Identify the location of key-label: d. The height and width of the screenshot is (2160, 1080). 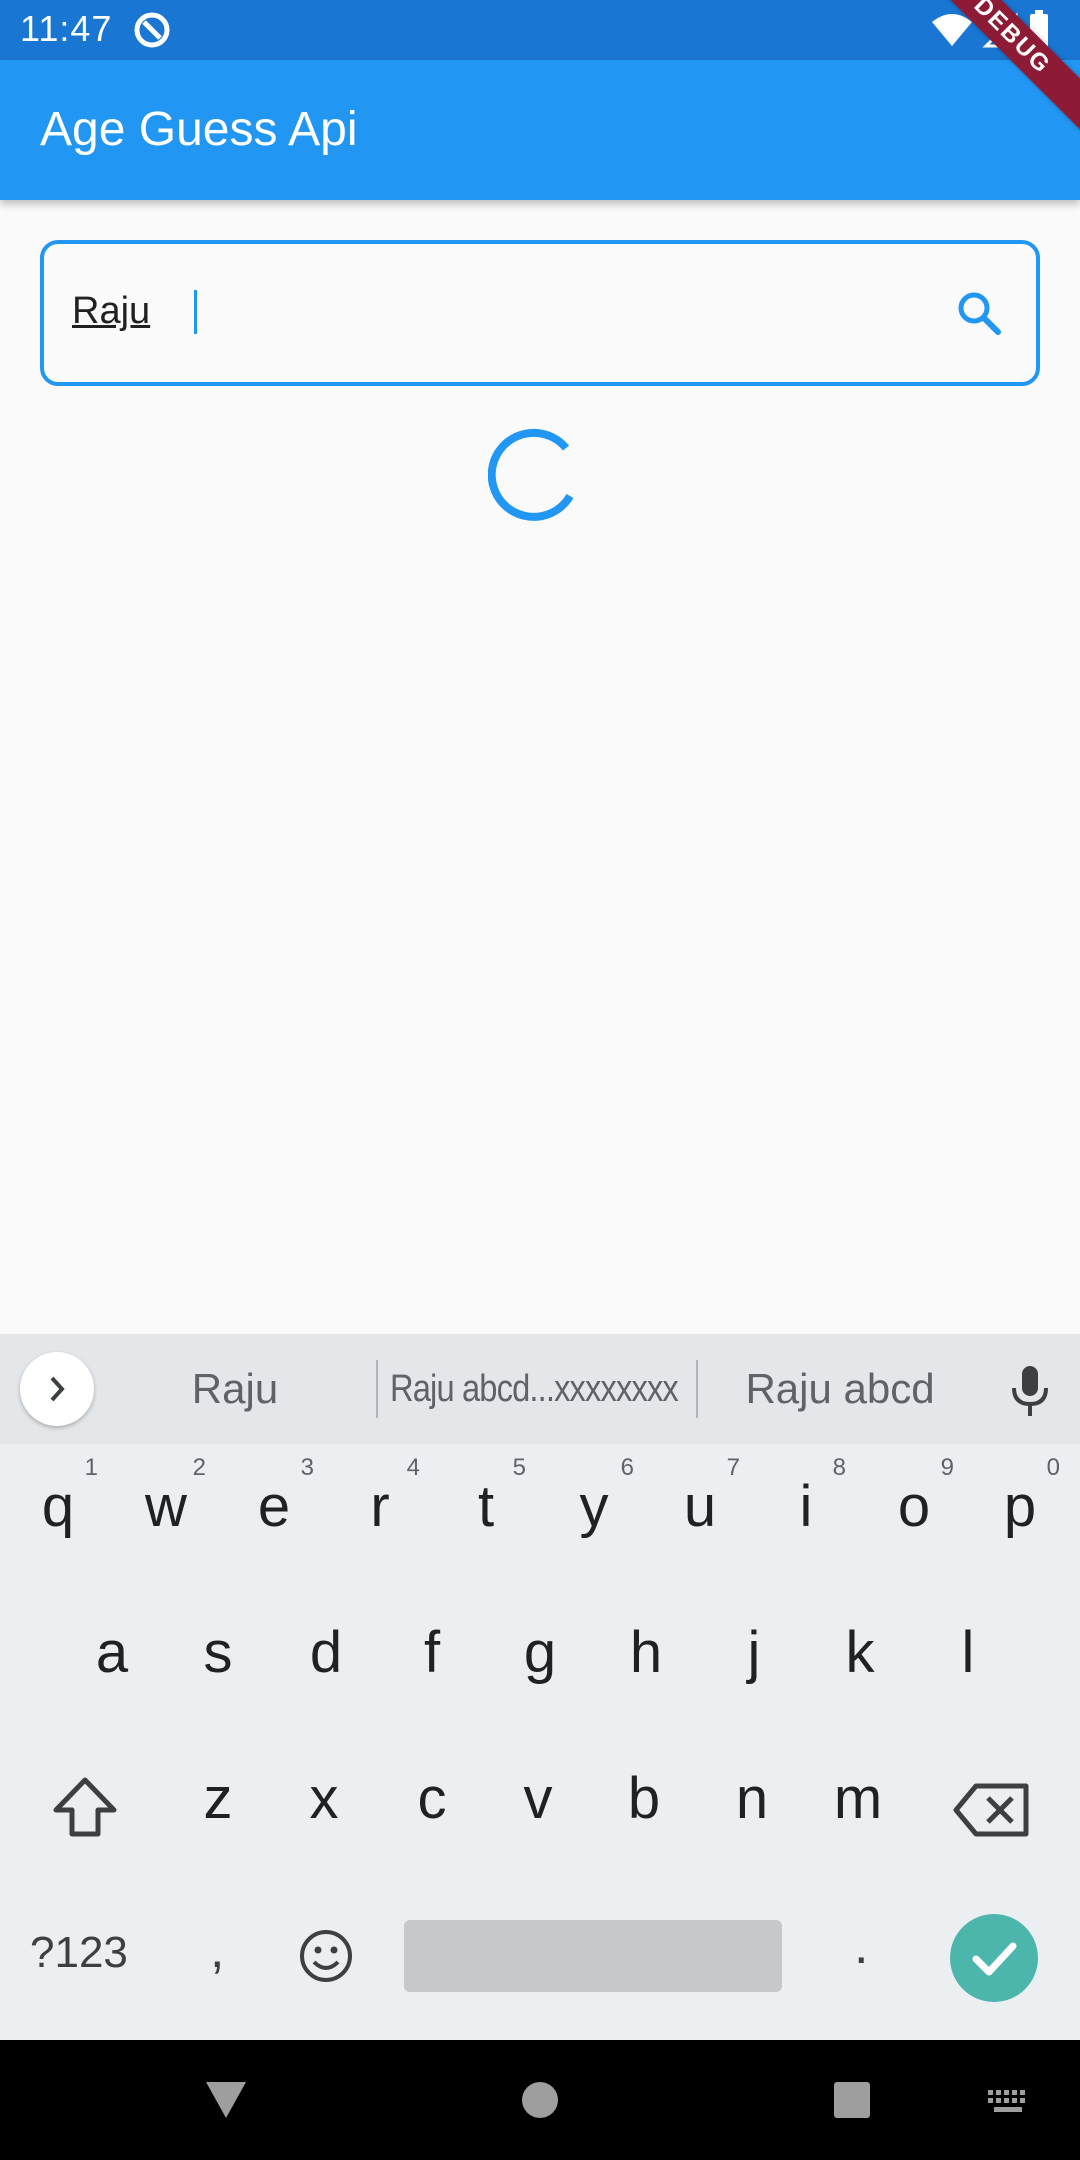
(326, 1652).